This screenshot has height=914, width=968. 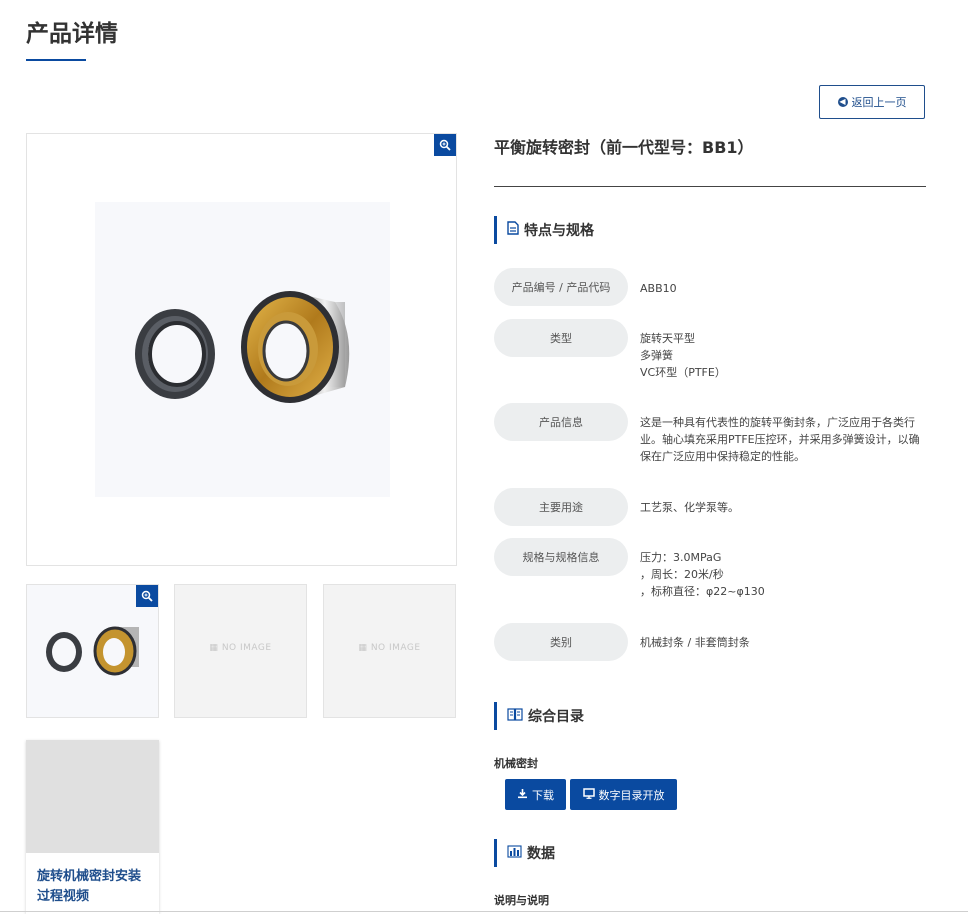 I want to click on thumbnail-3: ▦ NO IMAGE, so click(x=389, y=651).